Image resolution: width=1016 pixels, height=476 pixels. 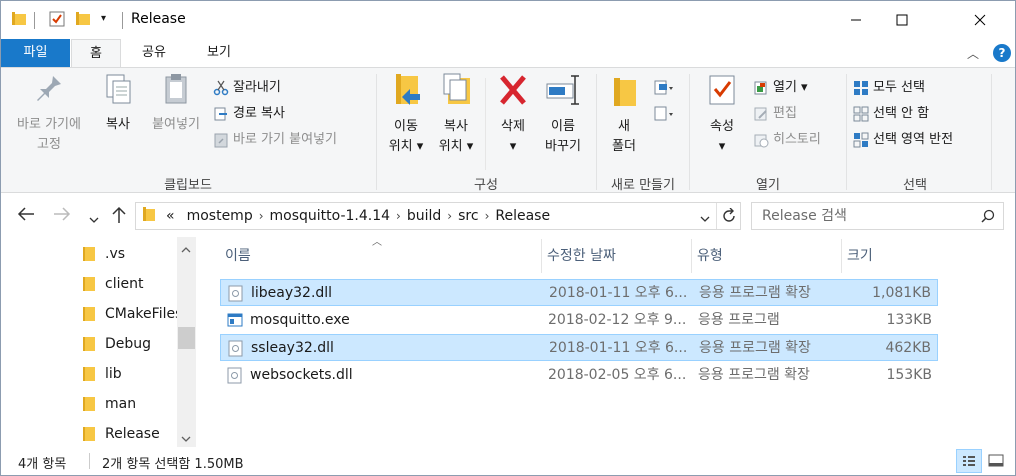 What do you see at coordinates (292, 348) in the screenshot?
I see `file-name: ssleay32.dll` at bounding box center [292, 348].